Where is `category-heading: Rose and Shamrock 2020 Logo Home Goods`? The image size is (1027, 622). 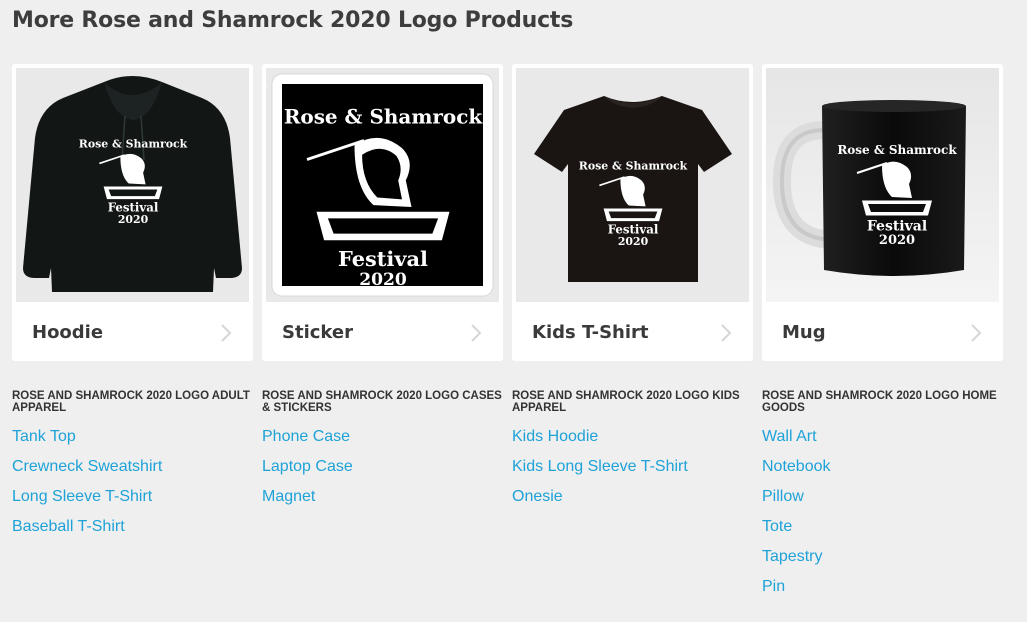
category-heading: Rose and Shamrock 2020 Logo Home Goods is located at coordinates (879, 402).